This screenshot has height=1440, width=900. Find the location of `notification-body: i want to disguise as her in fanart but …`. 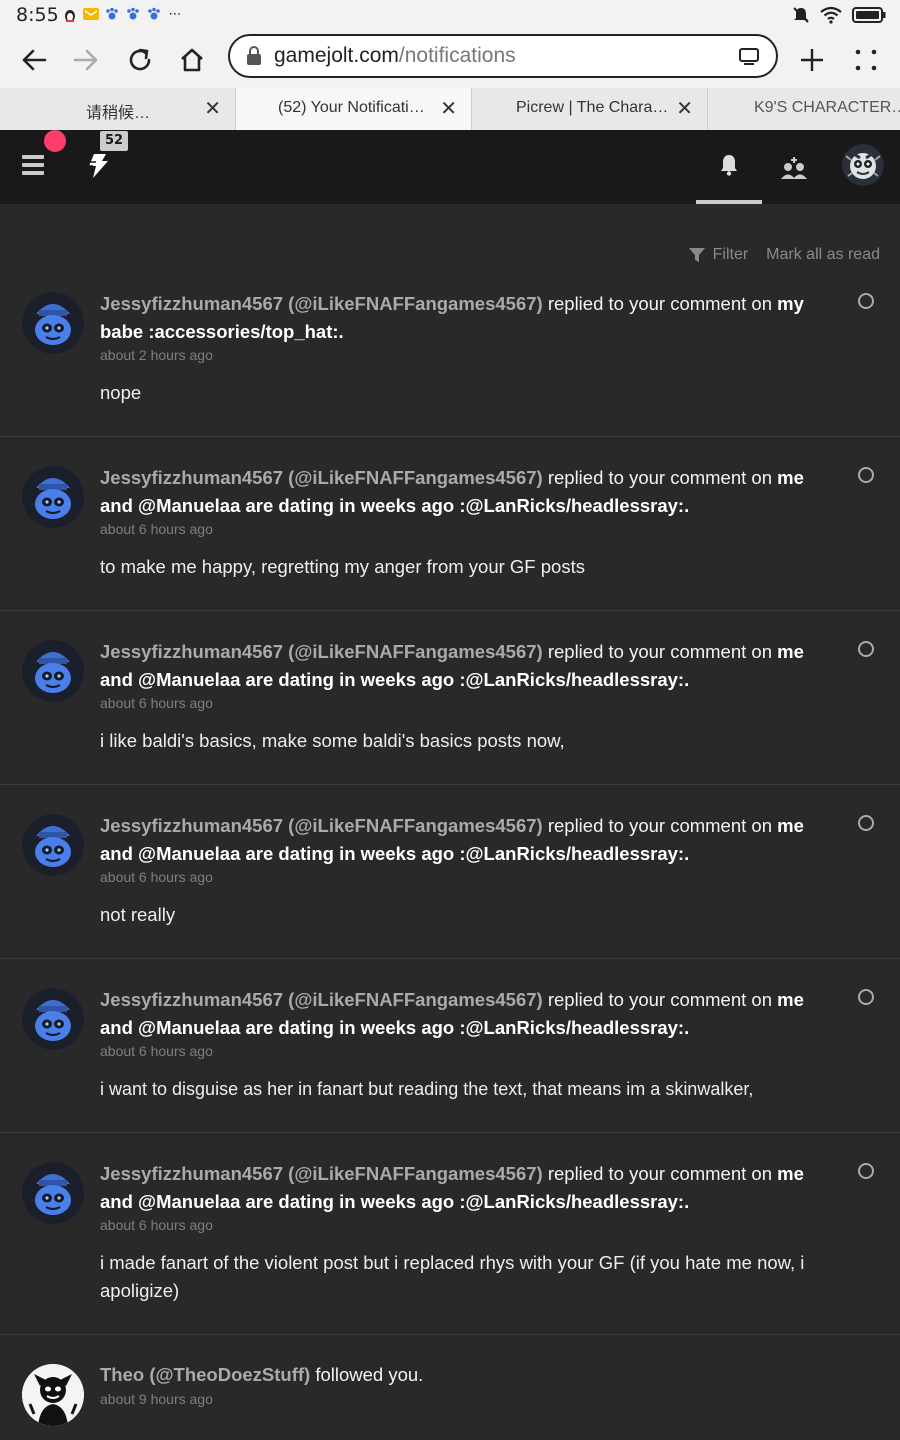

notification-body: i want to disguise as her in fanart but … is located at coordinates (427, 1089).